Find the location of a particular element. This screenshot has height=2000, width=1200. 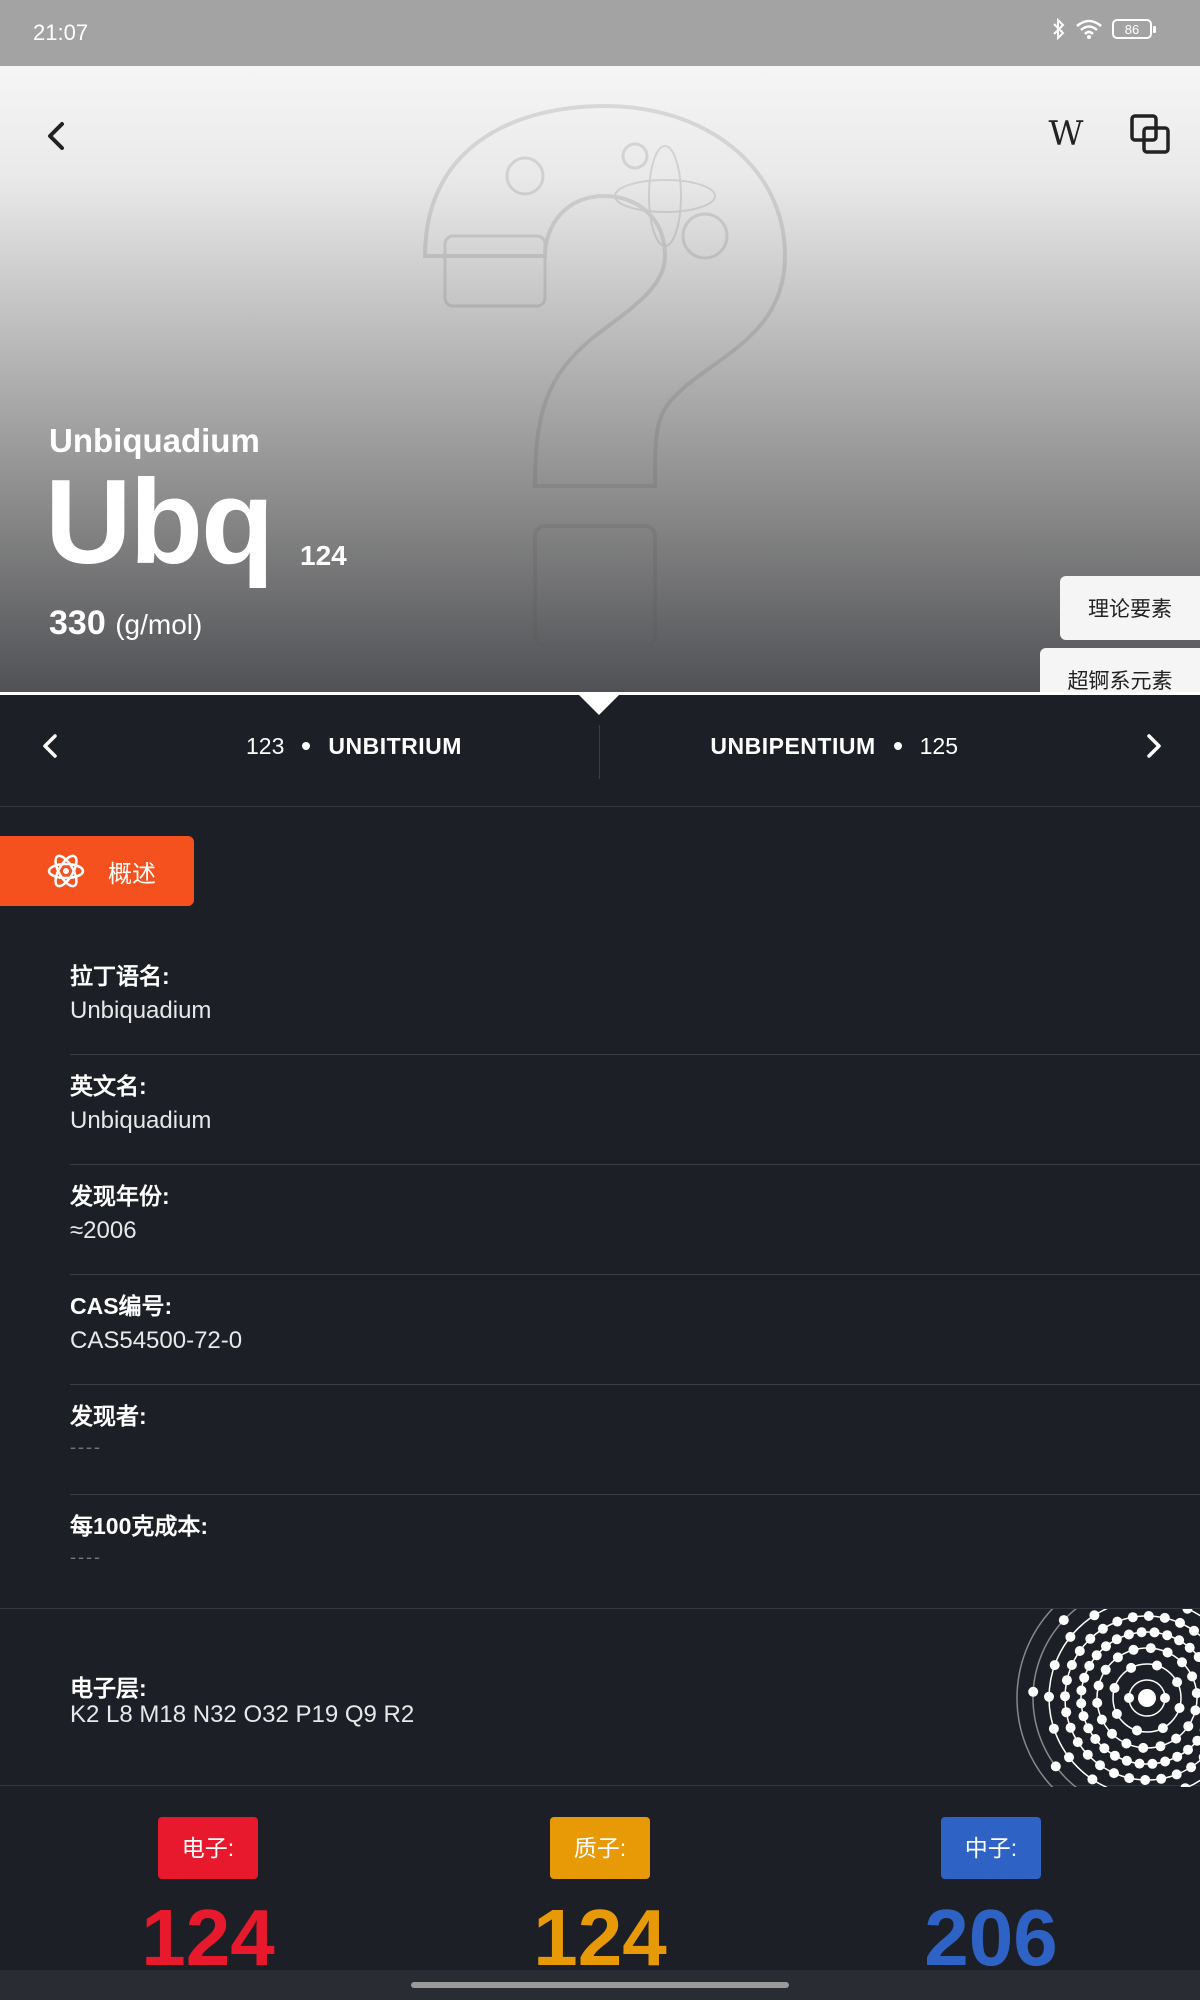

info-row-latin-name: 拉丁语名: Unbiquadium is located at coordinates (635, 1000).